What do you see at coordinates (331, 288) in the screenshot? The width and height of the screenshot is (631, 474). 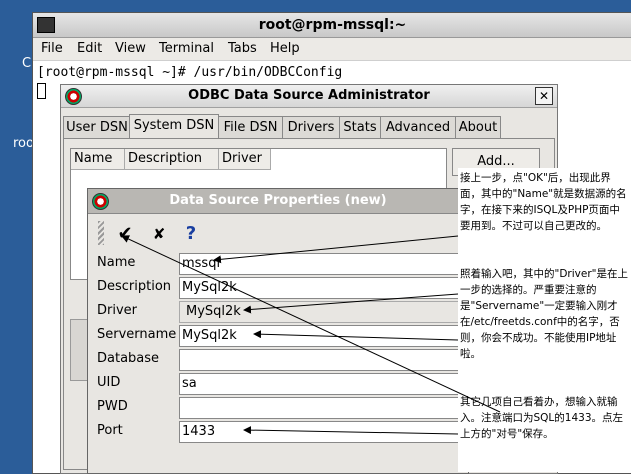 I see `description-input: MySql2k` at bounding box center [331, 288].